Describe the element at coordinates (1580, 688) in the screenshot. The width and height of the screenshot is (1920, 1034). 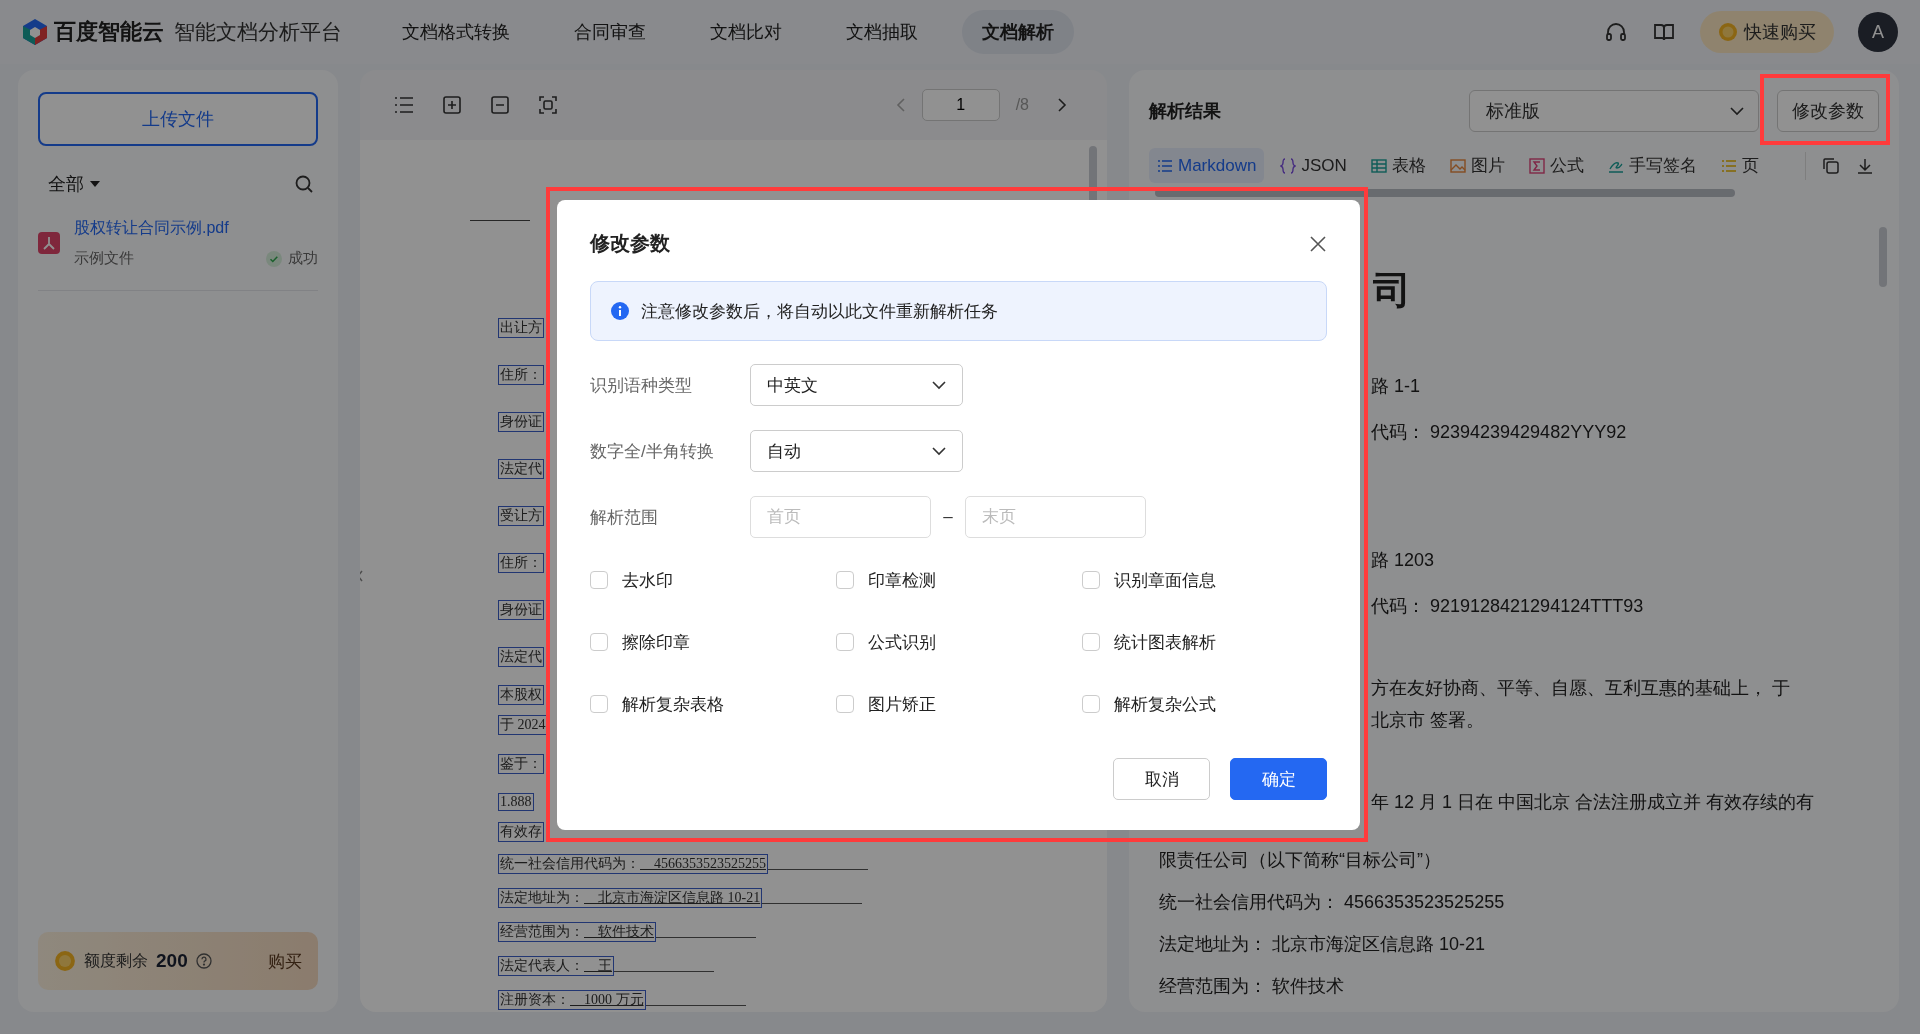
I see `result-text: 方在友好协商、平等、自愿、互利互惠的基础上， 于` at that location.